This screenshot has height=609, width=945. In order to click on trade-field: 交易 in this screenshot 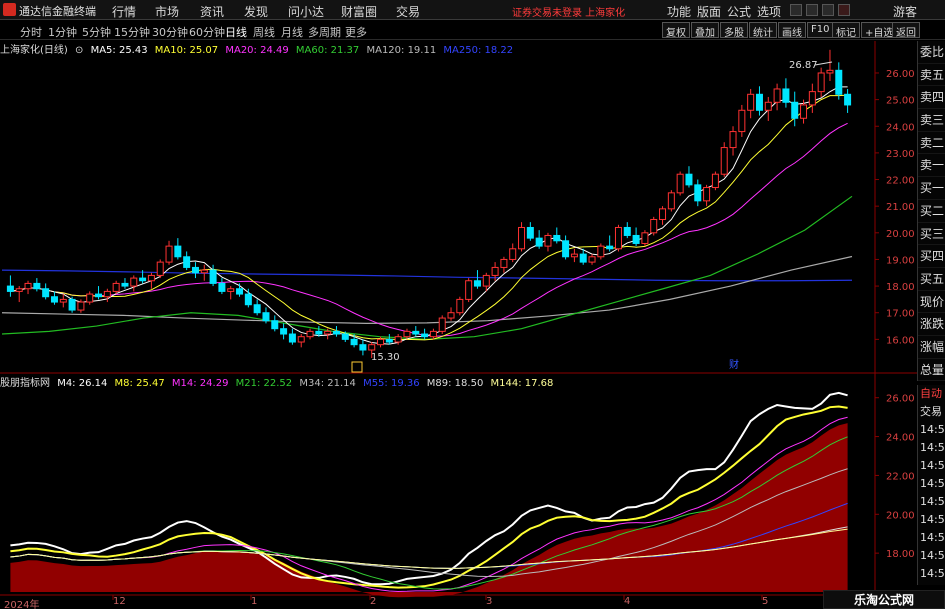, I will do `click(931, 412)`.